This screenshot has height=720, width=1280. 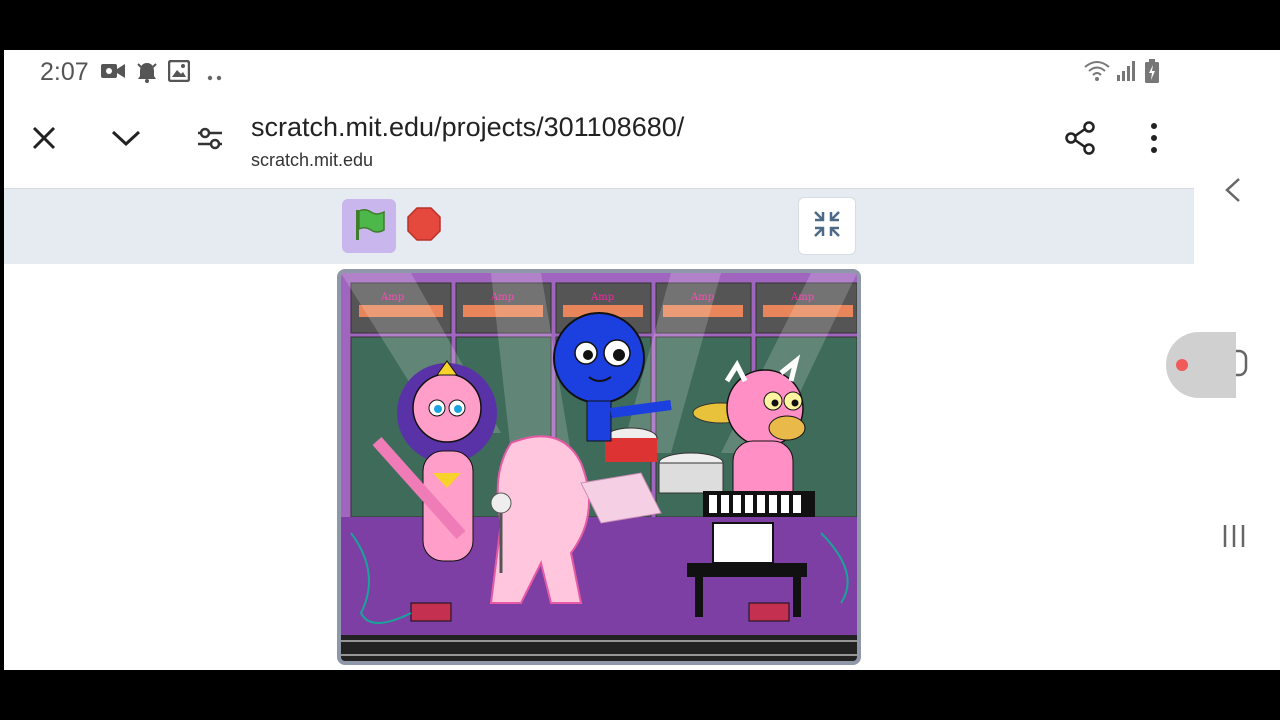 I want to click on exit-fullscreen-icon, so click(x=827, y=226).